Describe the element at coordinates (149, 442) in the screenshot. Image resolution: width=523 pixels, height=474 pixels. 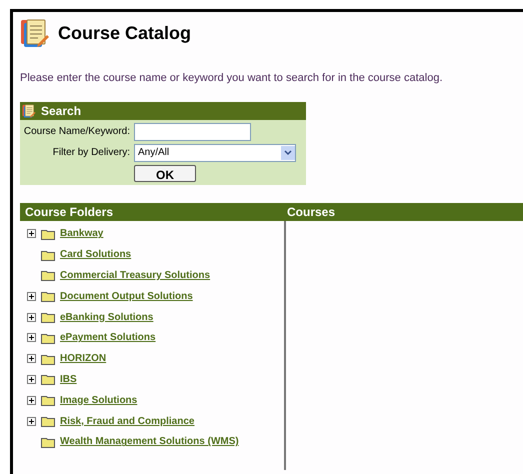
I see `folder-link: Wealth Management Solutions (WMS)` at that location.